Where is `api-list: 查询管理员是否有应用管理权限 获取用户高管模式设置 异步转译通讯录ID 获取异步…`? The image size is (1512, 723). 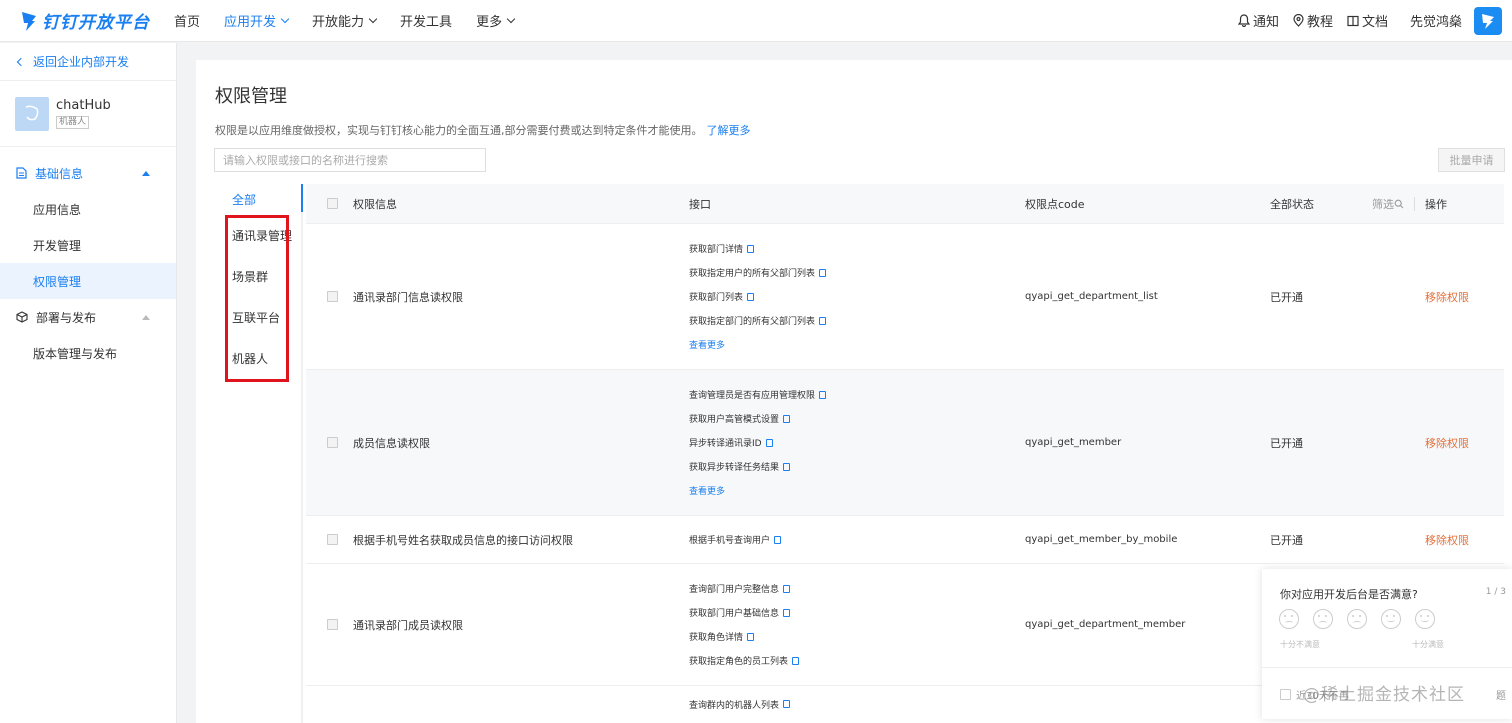 api-list: 查询管理员是否有应用管理权限 获取用户高管模式设置 异步转译通讯录ID 获取异步… is located at coordinates (857, 443).